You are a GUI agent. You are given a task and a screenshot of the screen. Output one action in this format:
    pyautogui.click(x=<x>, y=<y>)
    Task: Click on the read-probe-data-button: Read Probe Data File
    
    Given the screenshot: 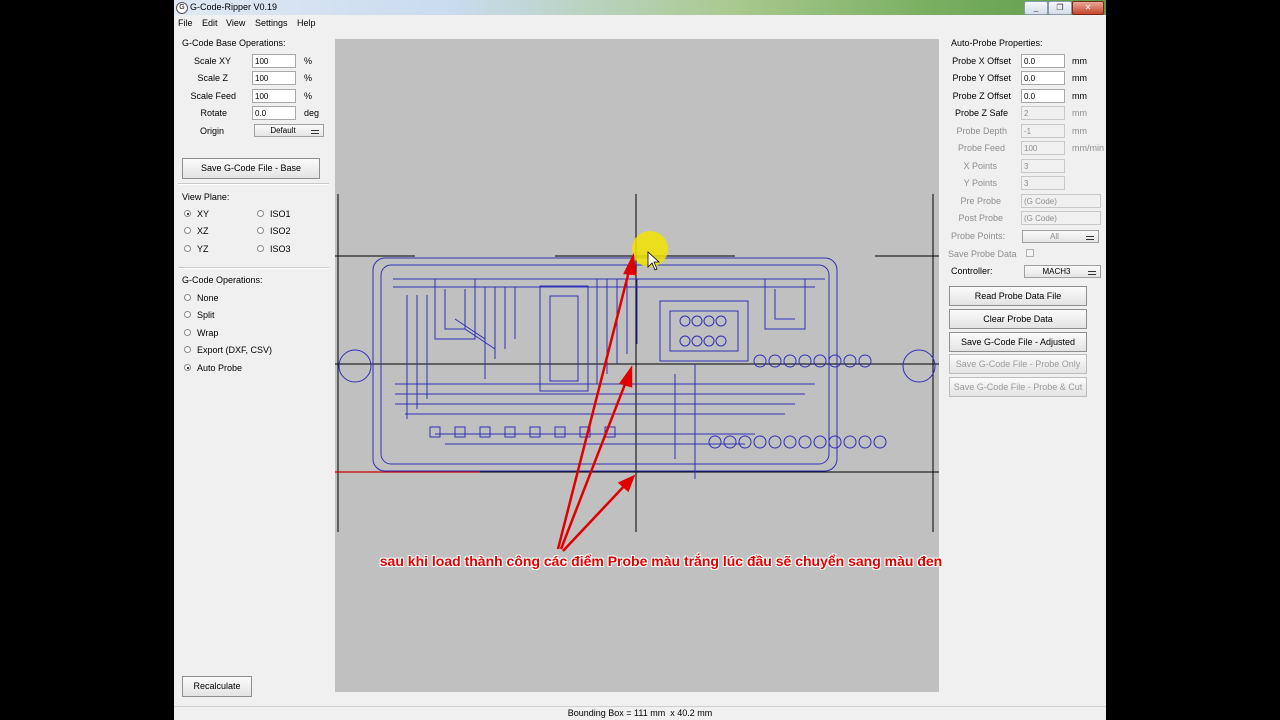 What is the action you would take?
    pyautogui.click(x=1018, y=296)
    